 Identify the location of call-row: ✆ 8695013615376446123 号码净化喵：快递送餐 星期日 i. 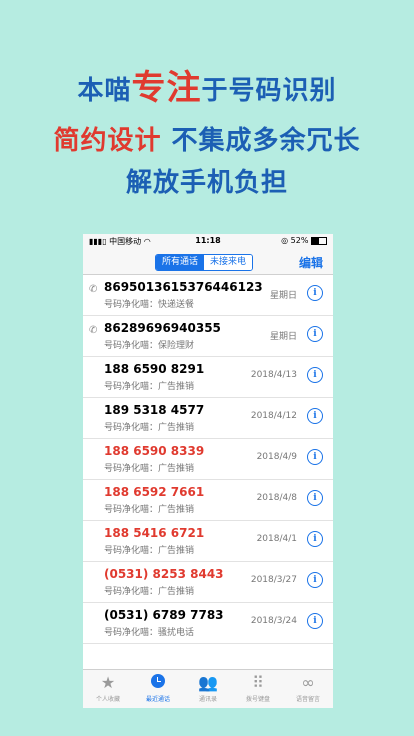
(208, 295).